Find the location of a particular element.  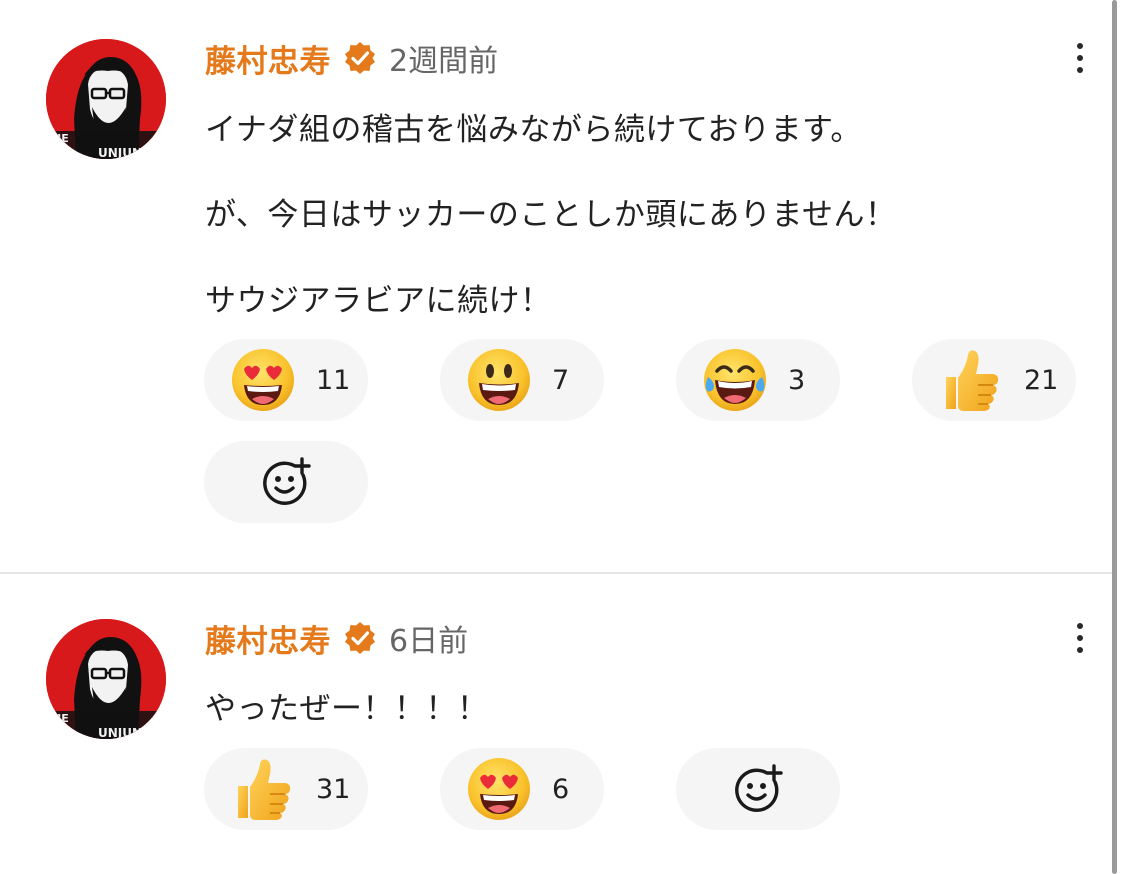

reaction-heart-eyes: 11 is located at coordinates (286, 380).